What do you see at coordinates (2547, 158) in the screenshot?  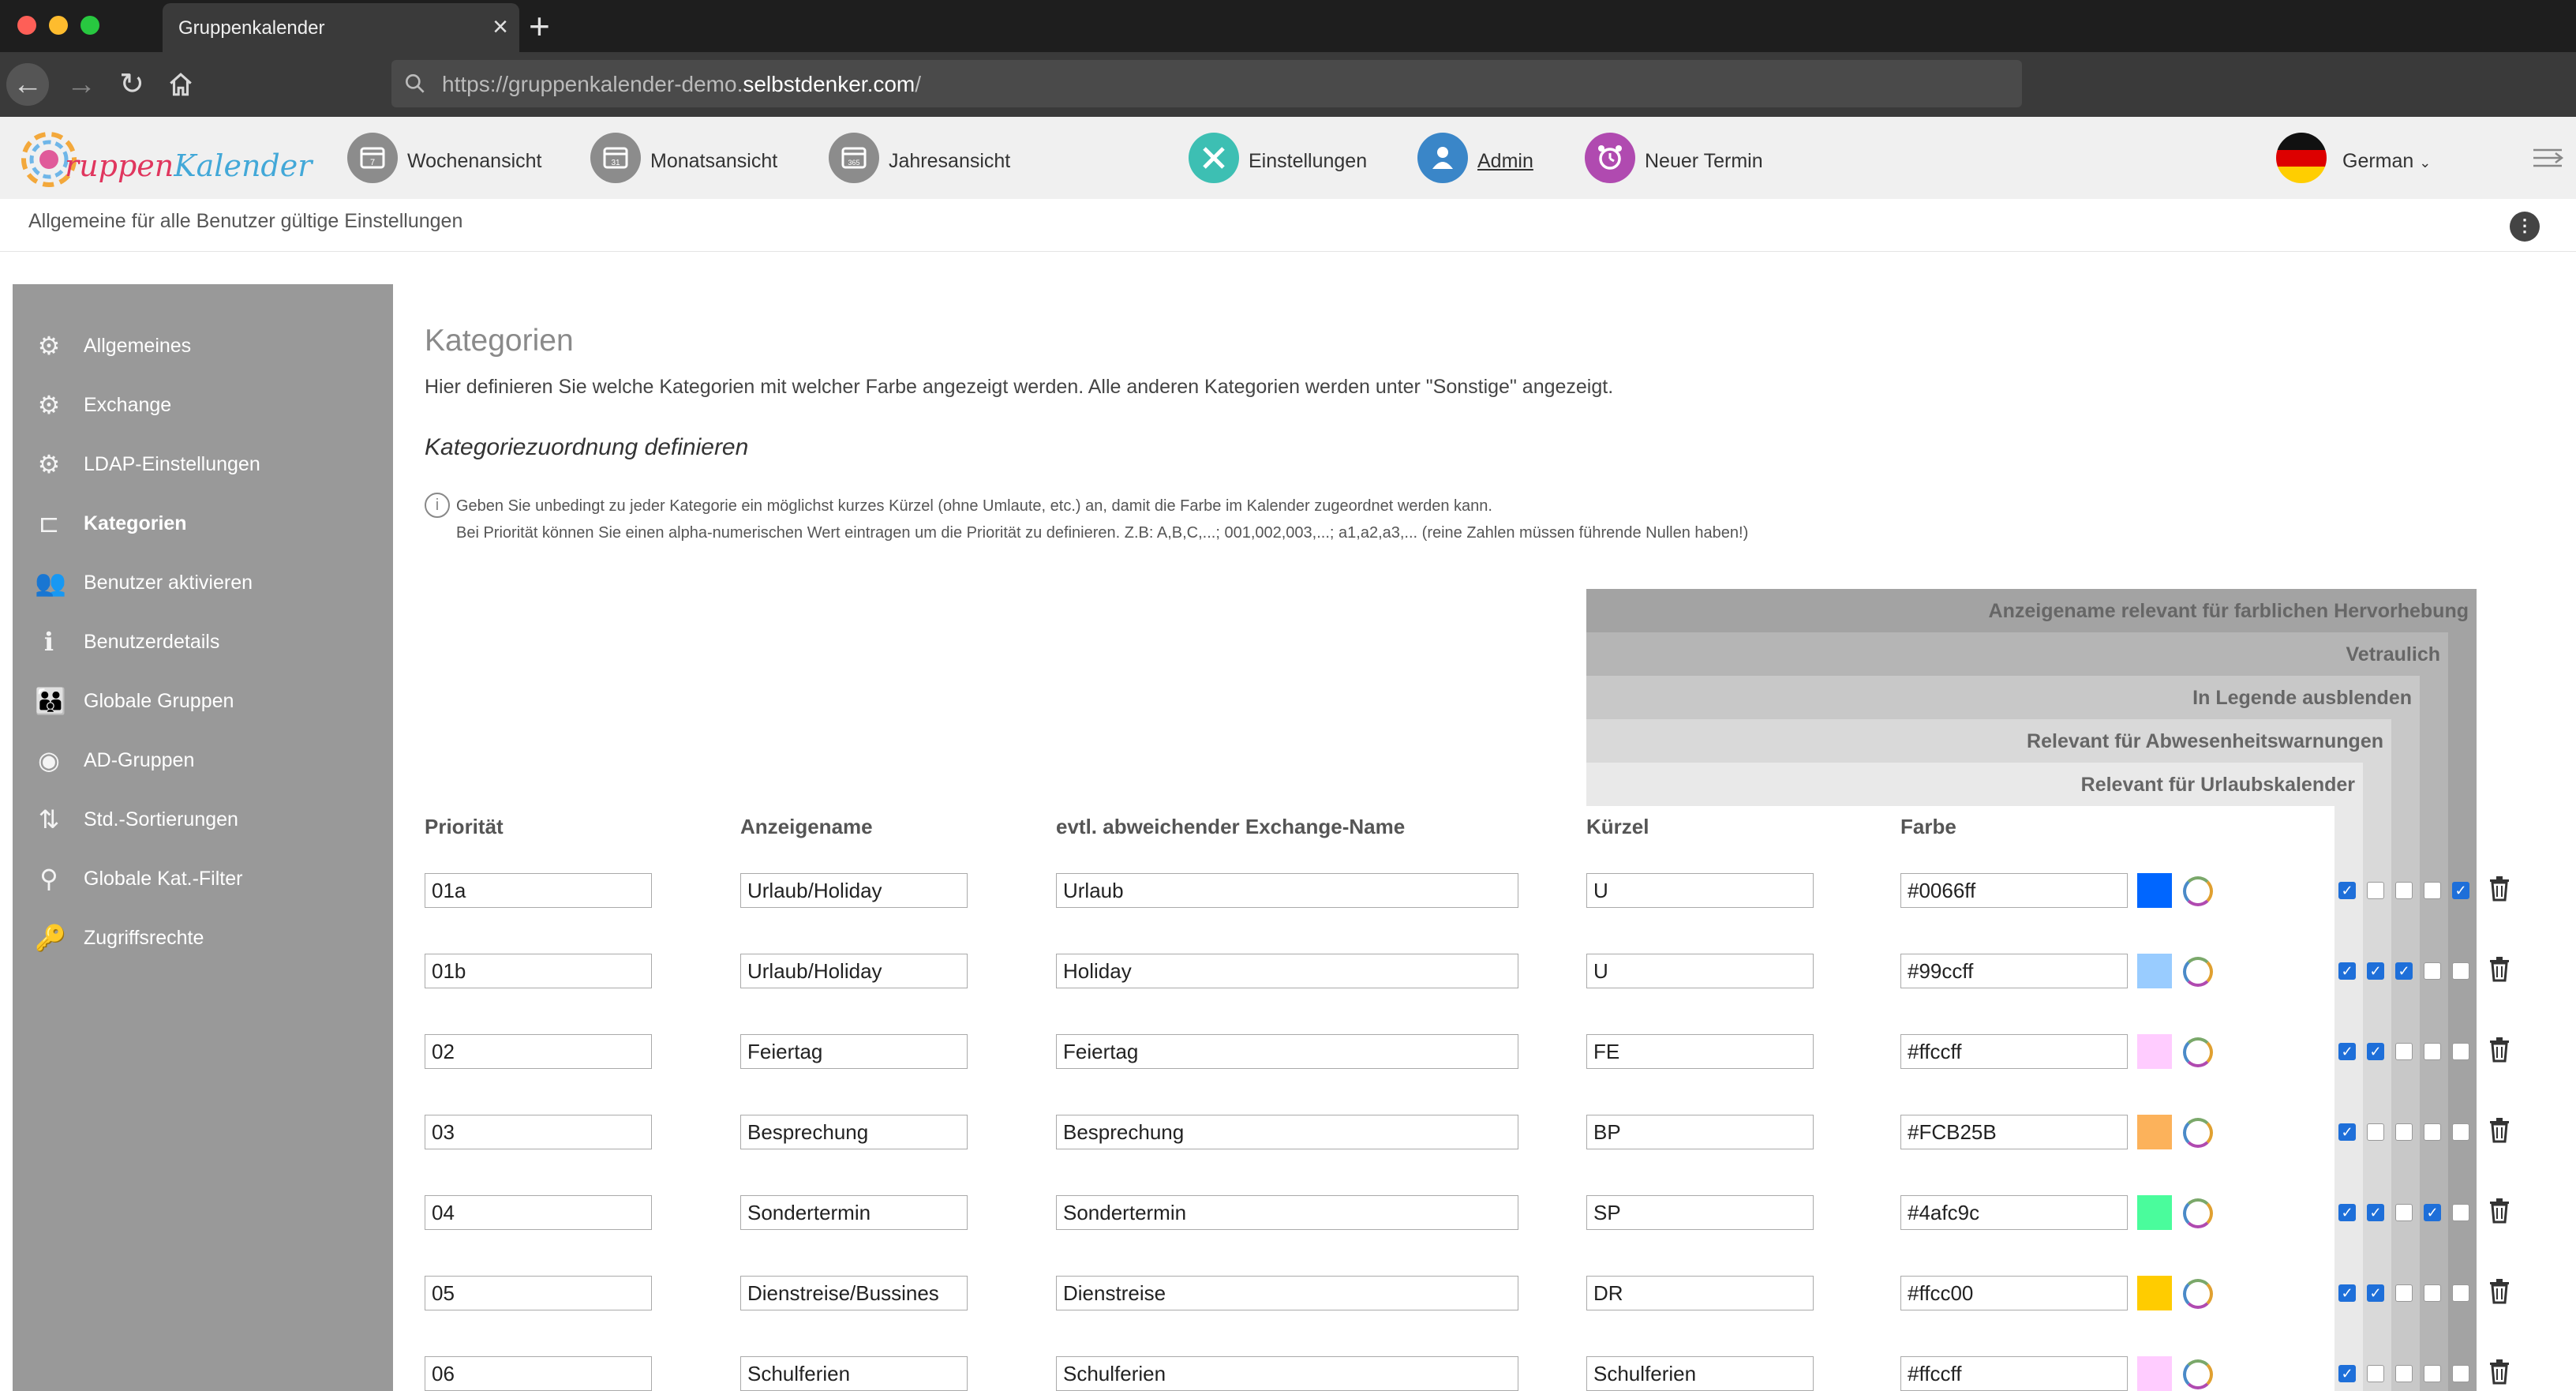 I see `menu-toggle-icon` at bounding box center [2547, 158].